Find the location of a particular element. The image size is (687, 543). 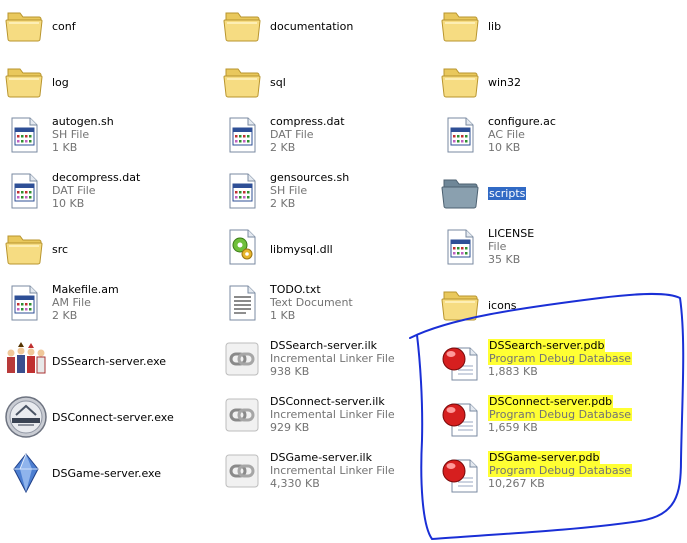

file-type: AM File is located at coordinates (71, 302).